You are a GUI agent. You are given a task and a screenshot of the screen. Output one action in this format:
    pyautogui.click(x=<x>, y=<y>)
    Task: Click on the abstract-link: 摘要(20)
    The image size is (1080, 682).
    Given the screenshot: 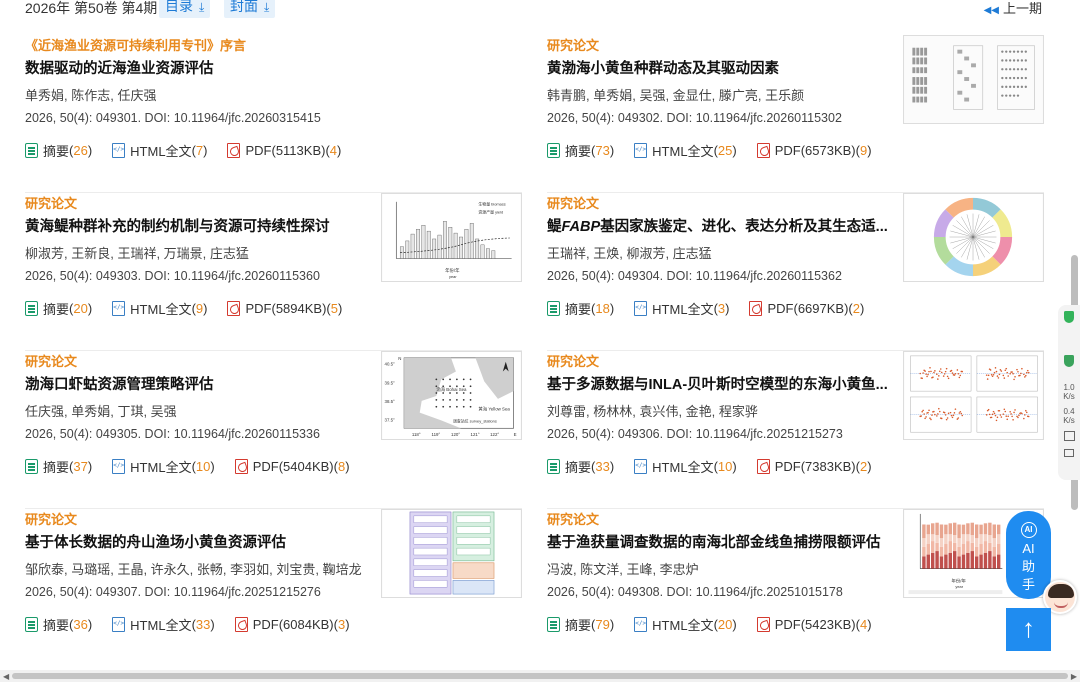 What is the action you would take?
    pyautogui.click(x=58, y=308)
    